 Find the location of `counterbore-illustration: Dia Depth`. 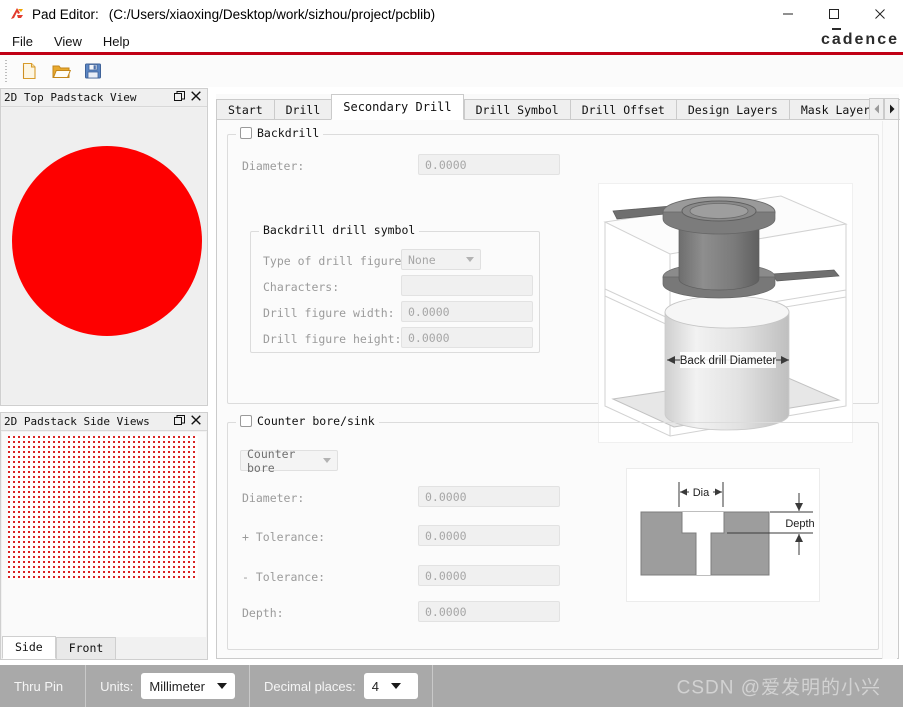

counterbore-illustration: Dia Depth is located at coordinates (723, 535).